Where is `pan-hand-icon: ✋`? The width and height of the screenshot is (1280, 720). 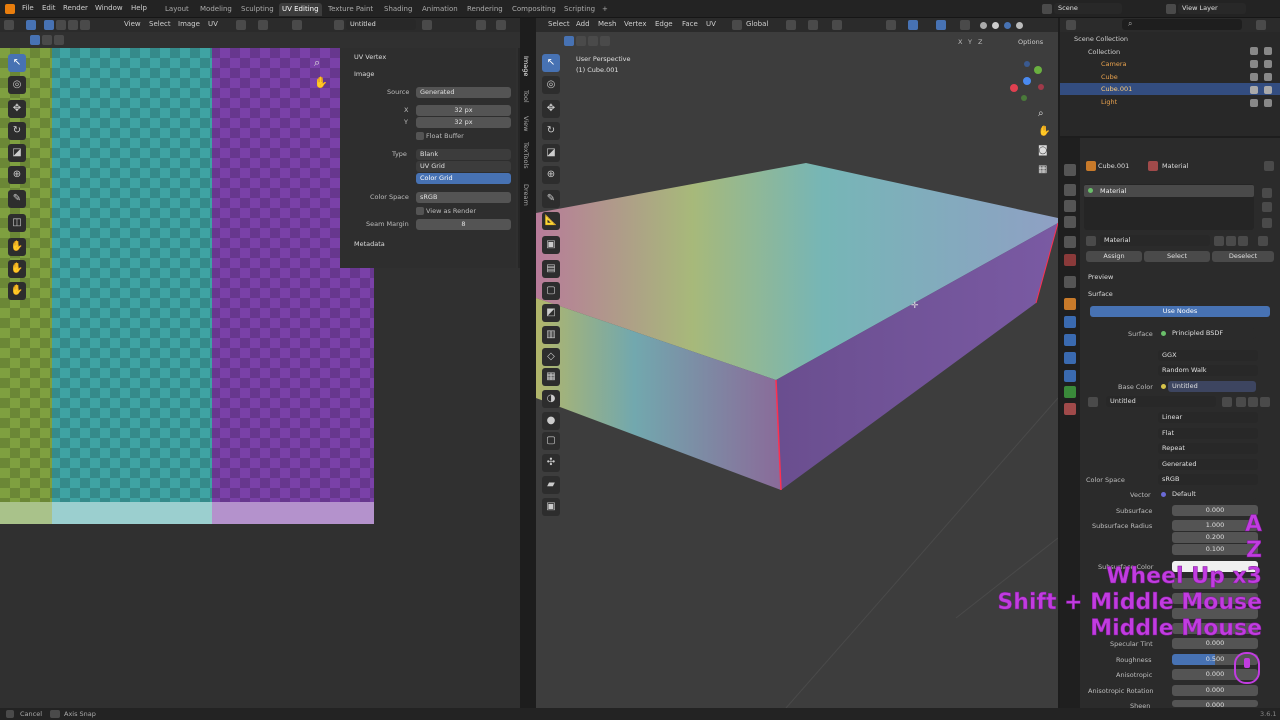 pan-hand-icon: ✋ is located at coordinates (321, 82).